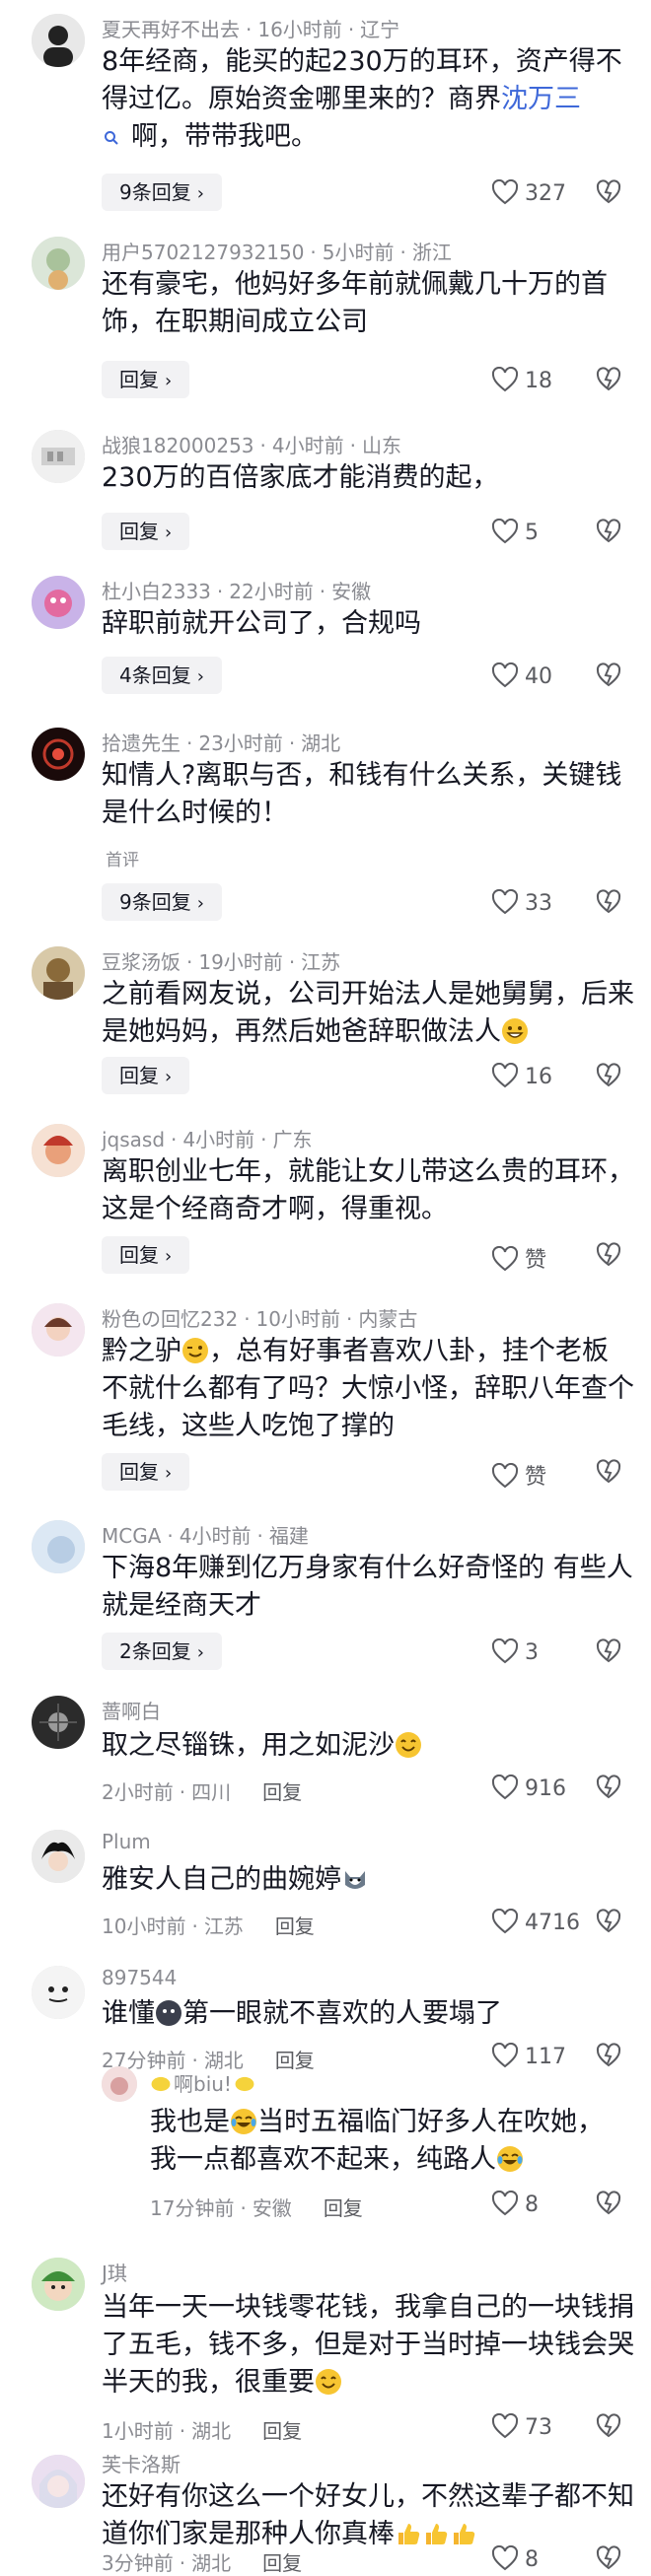  What do you see at coordinates (325, 2017) in the screenshot?
I see `comment-item: 897544 谁懂 第一眼就不喜欢的人要塌了 27分钟前 · 湖北 回复 117` at bounding box center [325, 2017].